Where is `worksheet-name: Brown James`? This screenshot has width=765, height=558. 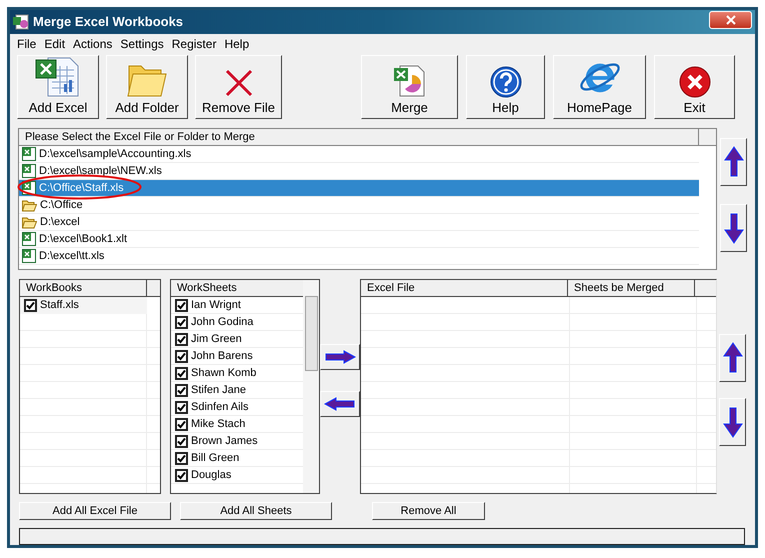
worksheet-name: Brown James is located at coordinates (224, 441).